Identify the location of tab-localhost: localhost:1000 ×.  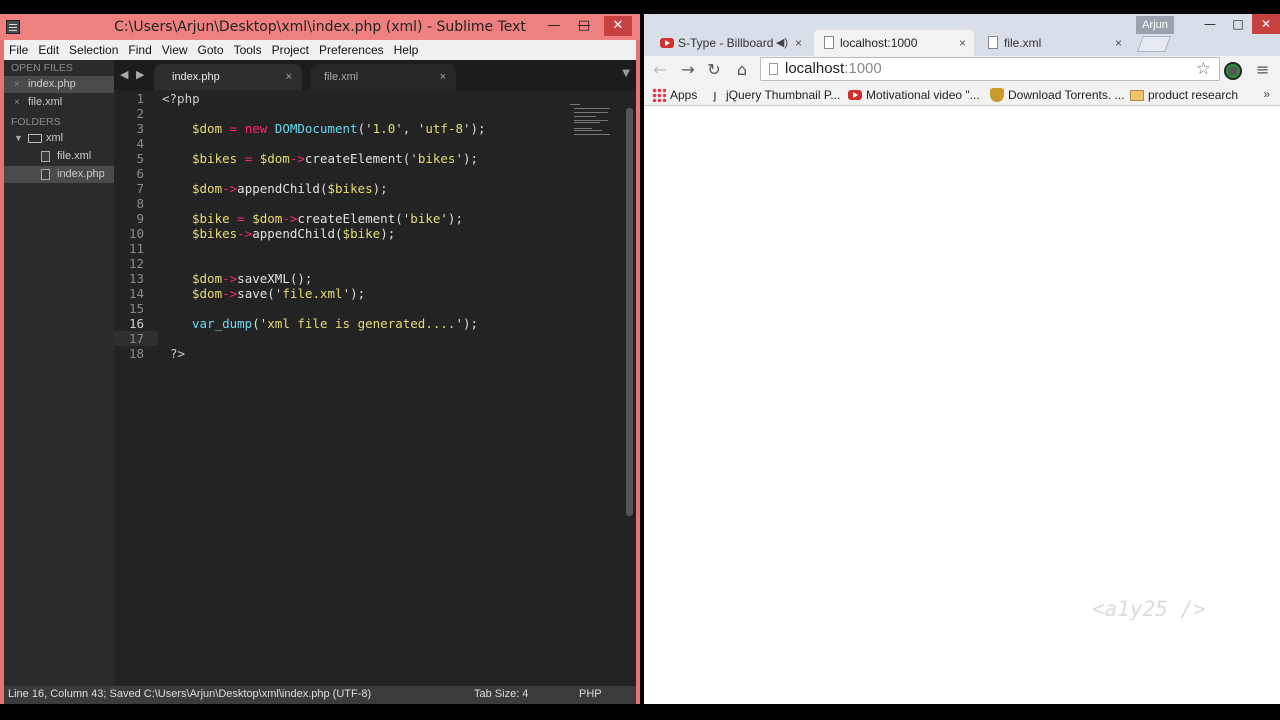
(894, 43).